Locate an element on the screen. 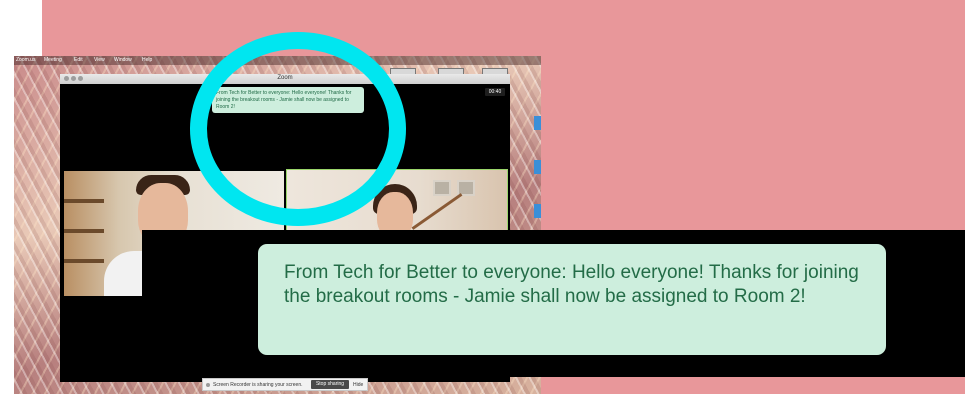 The image size is (965, 394). recording-icon is located at coordinates (208, 385).